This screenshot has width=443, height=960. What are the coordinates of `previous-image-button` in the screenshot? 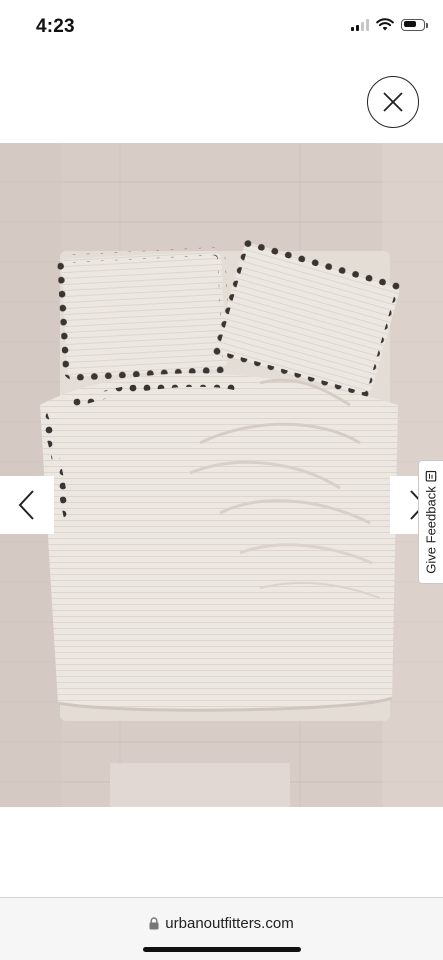 It's located at (27, 505).